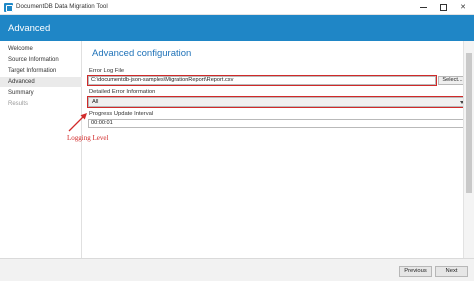 This screenshot has width=474, height=281. I want to click on progress-interval-input: 00:00:01, so click(278, 123).